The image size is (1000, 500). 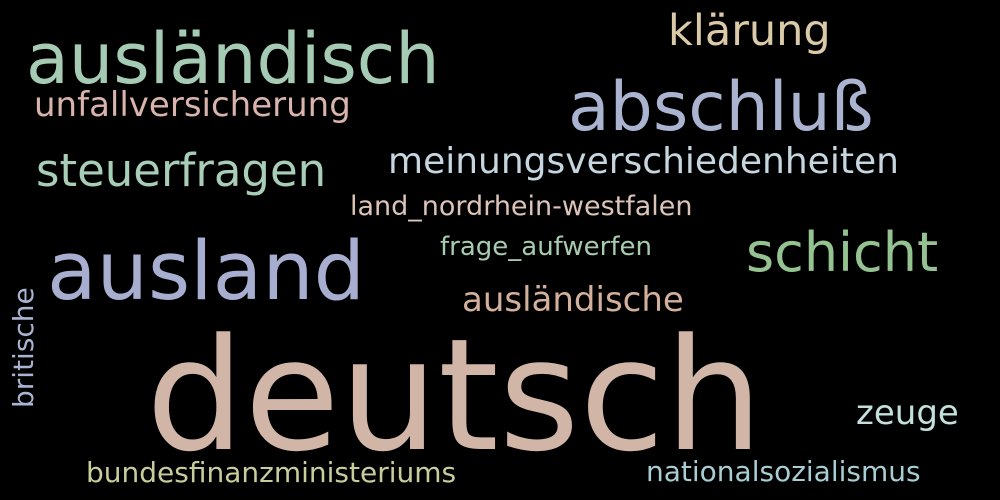 I want to click on word-bundesfinanzministeriums: bundesfinanzministeriums, so click(x=271, y=472).